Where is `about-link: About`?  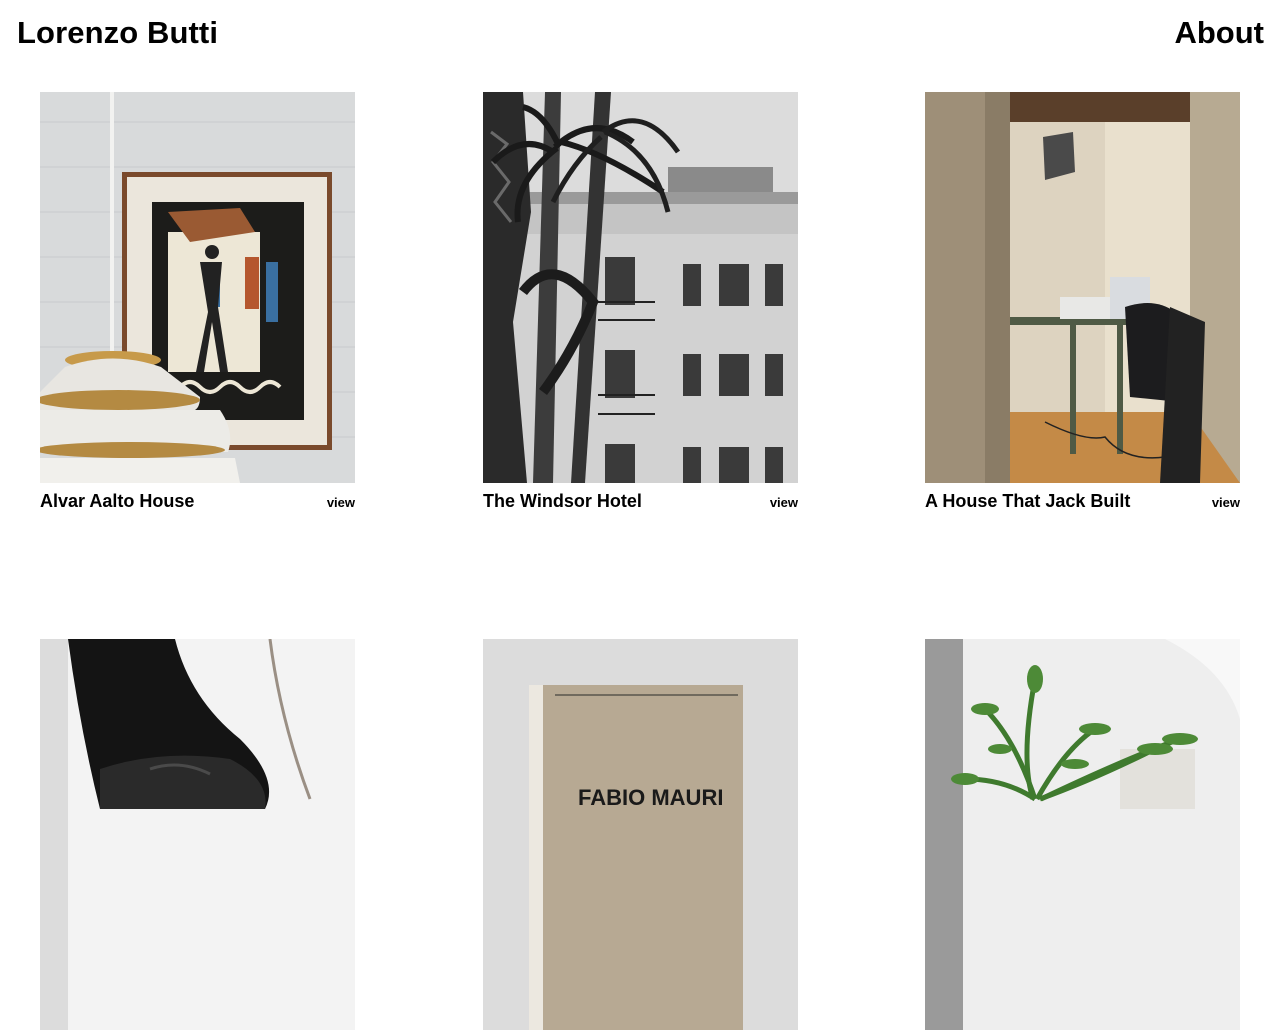
about-link: About is located at coordinates (1219, 33).